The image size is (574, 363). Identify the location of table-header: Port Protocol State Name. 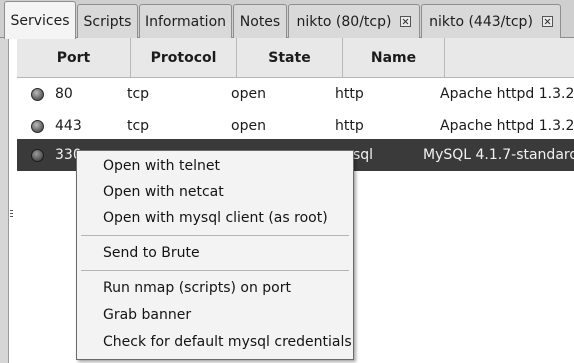
(295, 58).